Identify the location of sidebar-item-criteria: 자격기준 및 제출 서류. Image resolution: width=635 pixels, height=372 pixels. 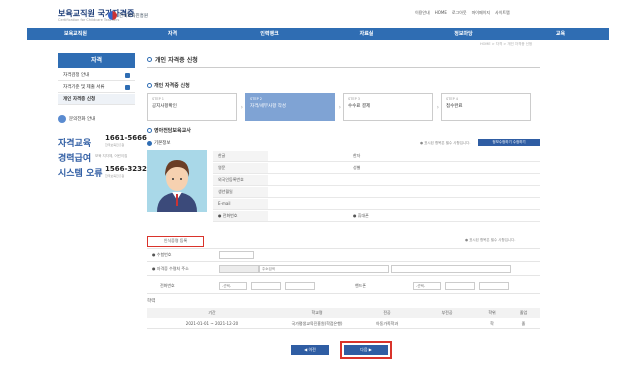
(96, 87).